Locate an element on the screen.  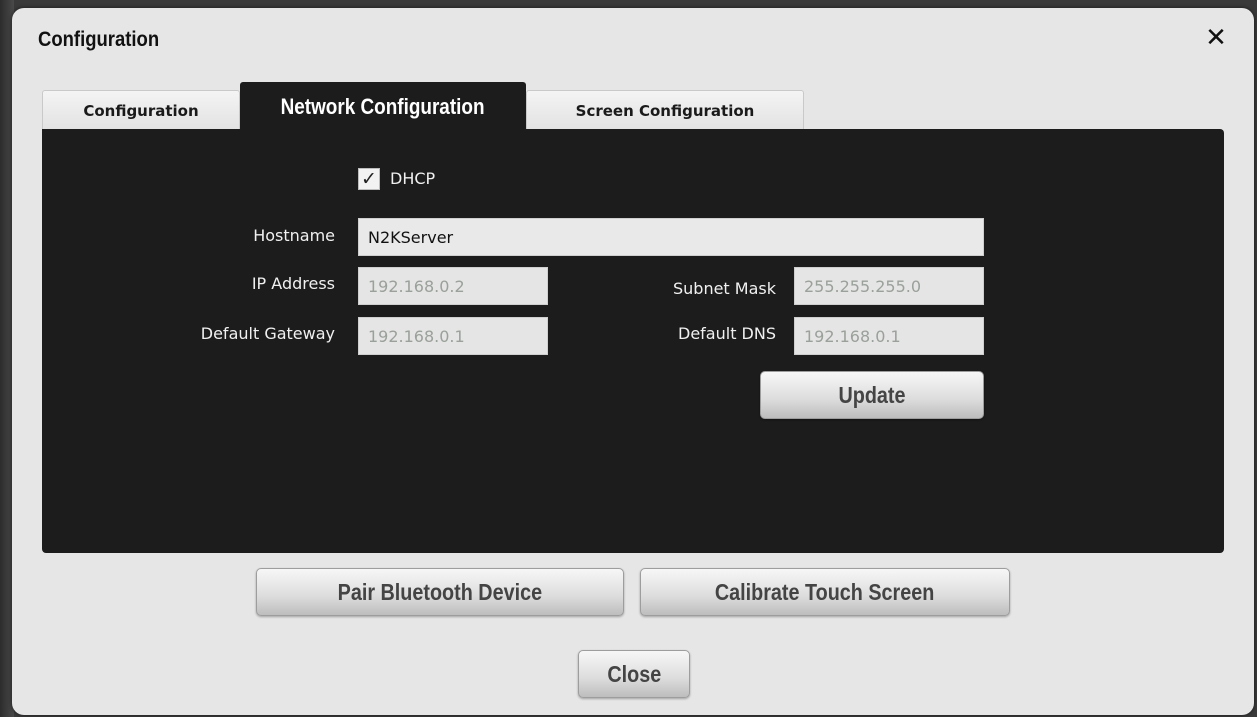
dhcp-checkbox: ✓ is located at coordinates (369, 179).